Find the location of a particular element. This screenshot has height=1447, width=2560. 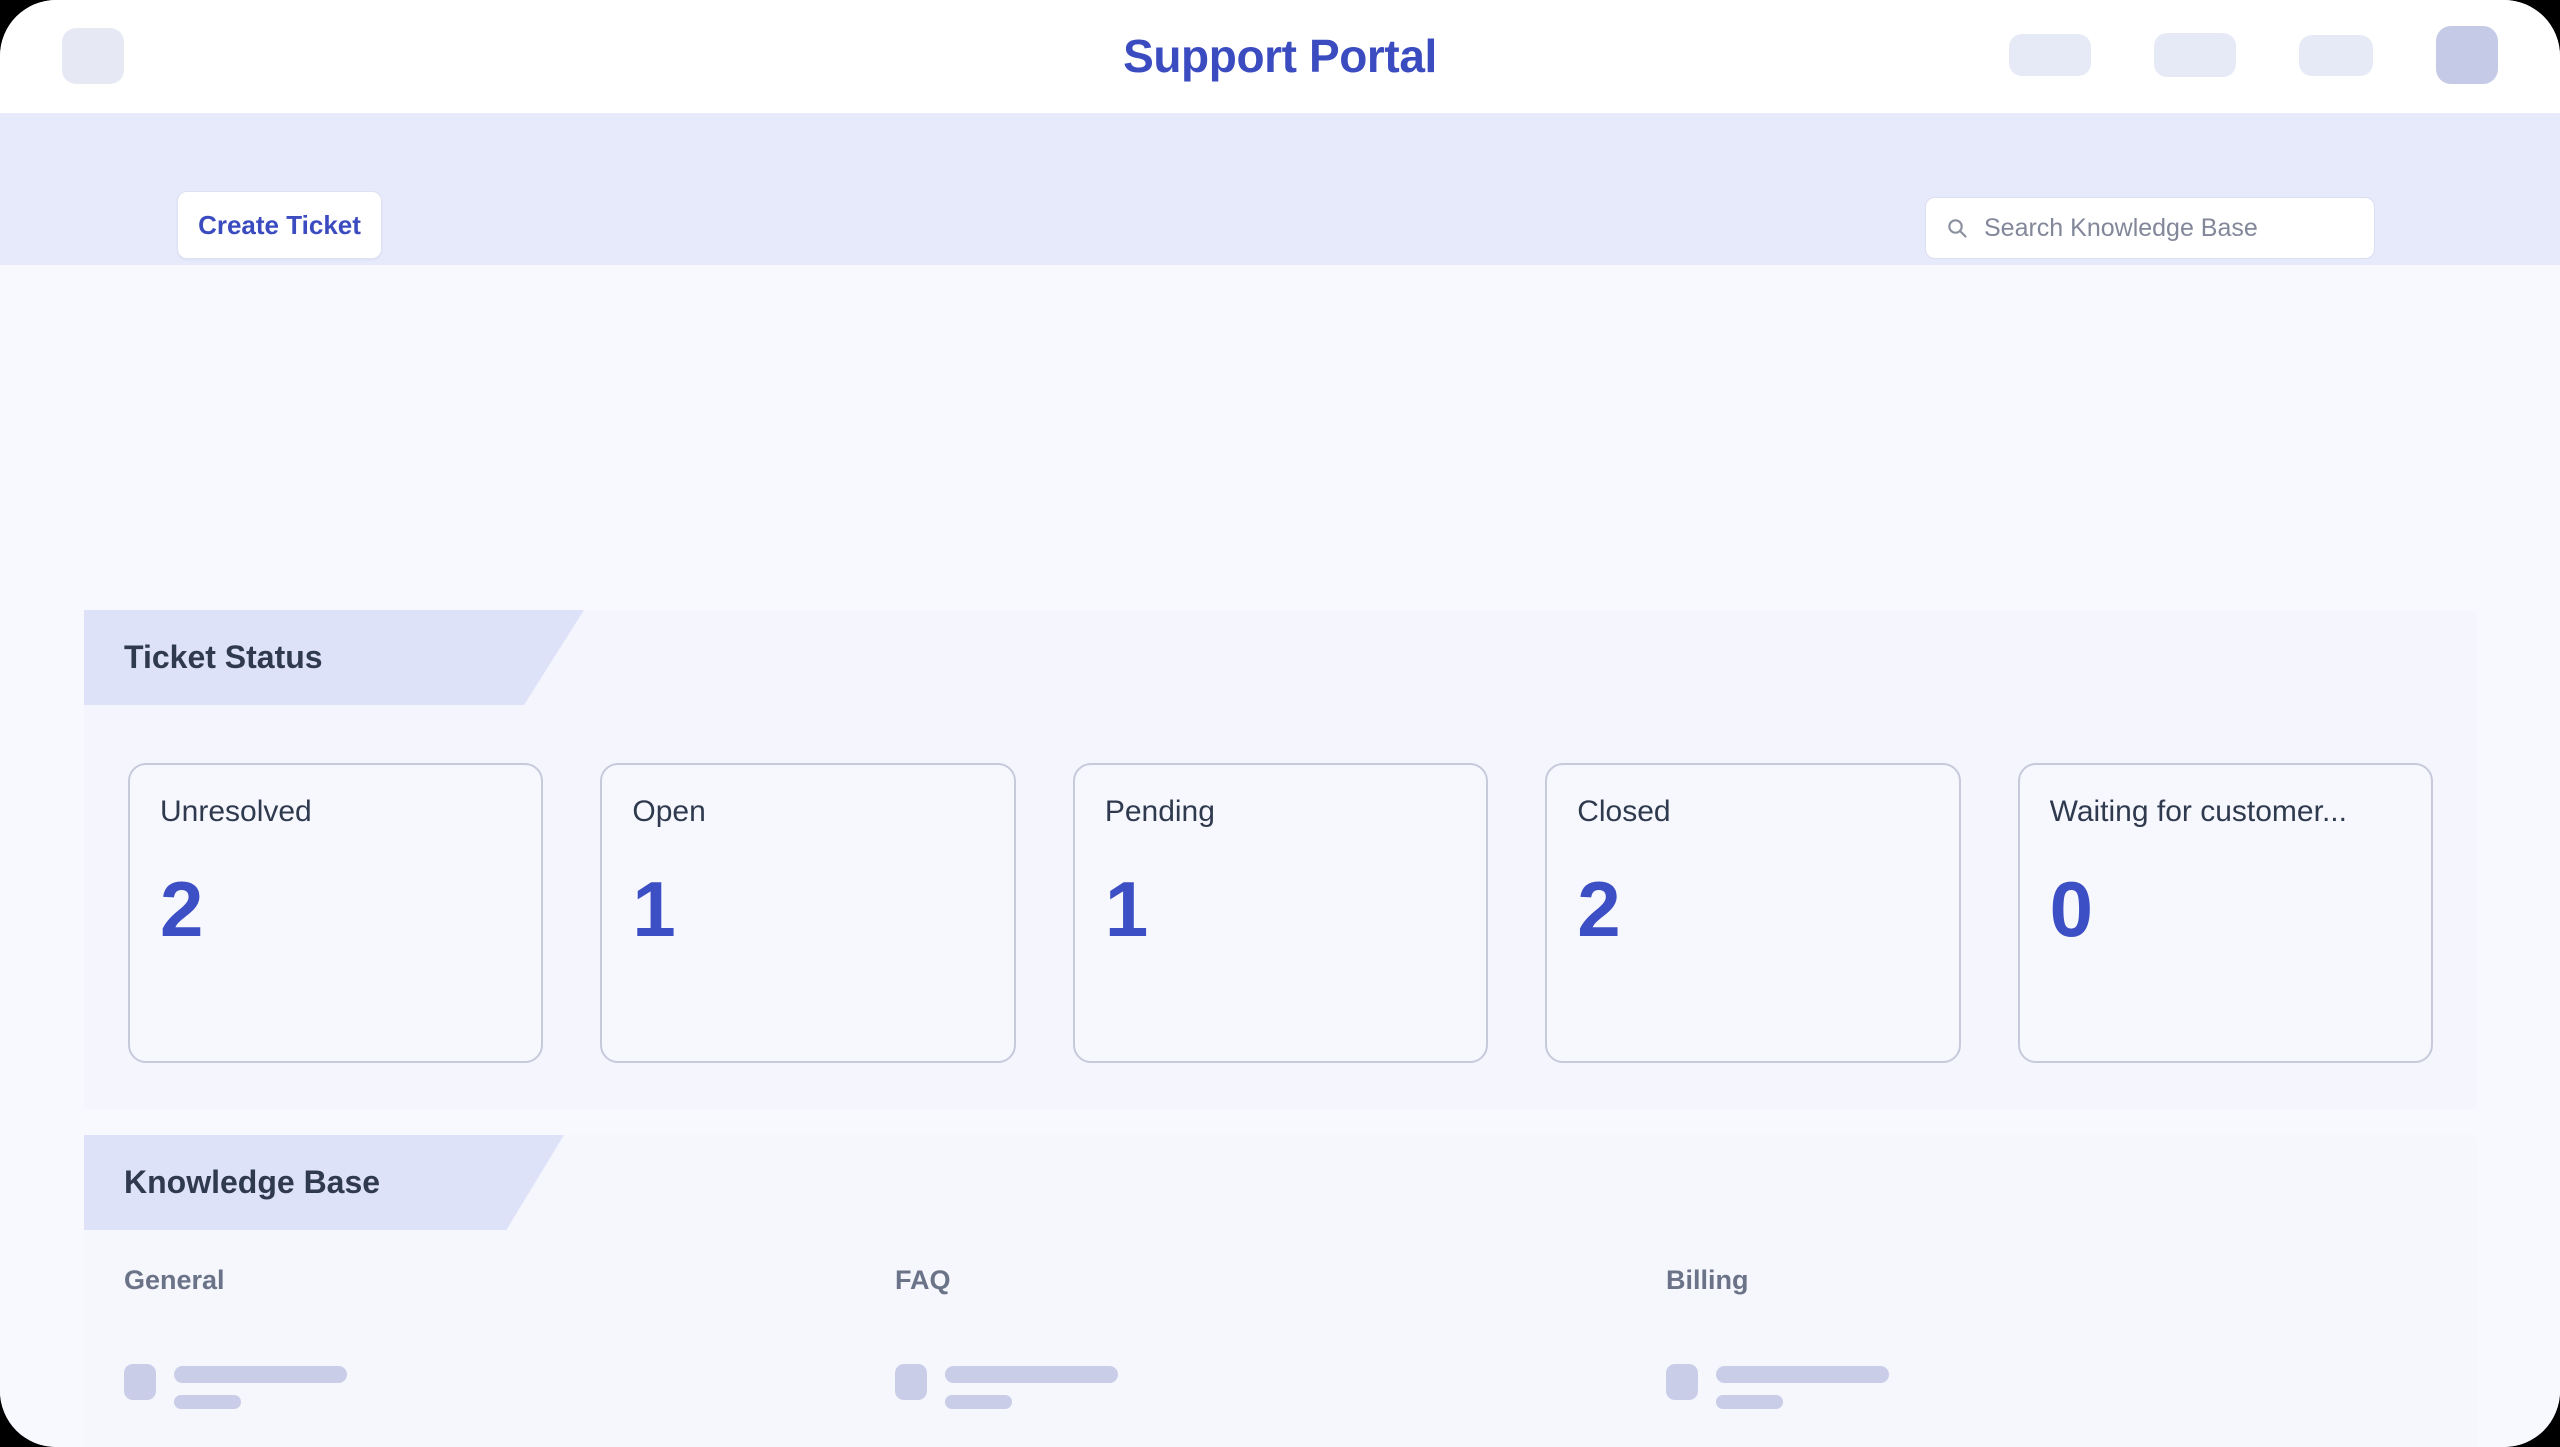

create-ticket-button: Create Ticket is located at coordinates (279, 225).